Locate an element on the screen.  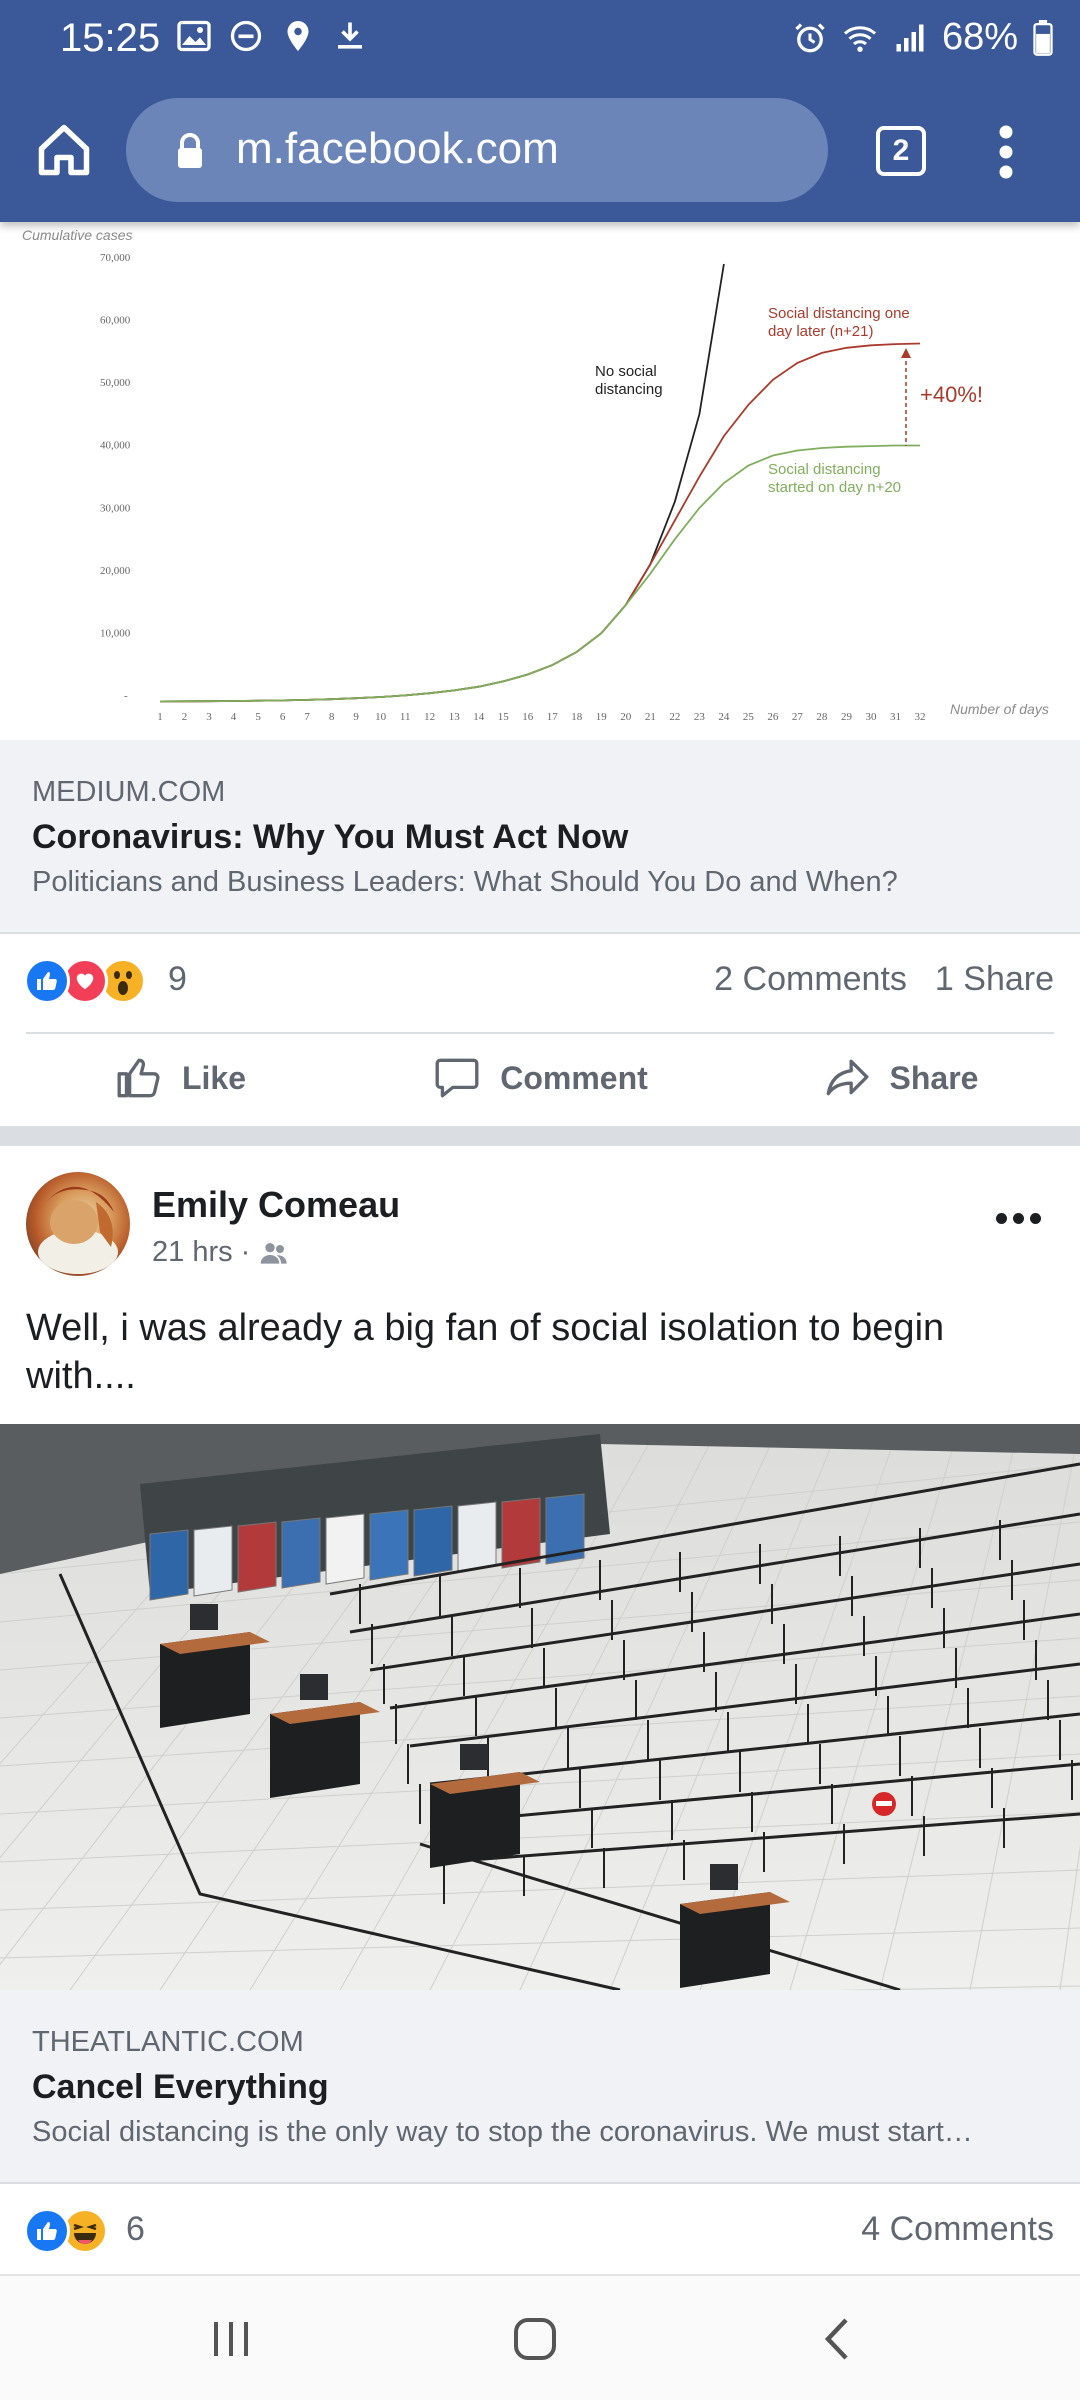
url-text: m.facebook.com is located at coordinates (397, 148).